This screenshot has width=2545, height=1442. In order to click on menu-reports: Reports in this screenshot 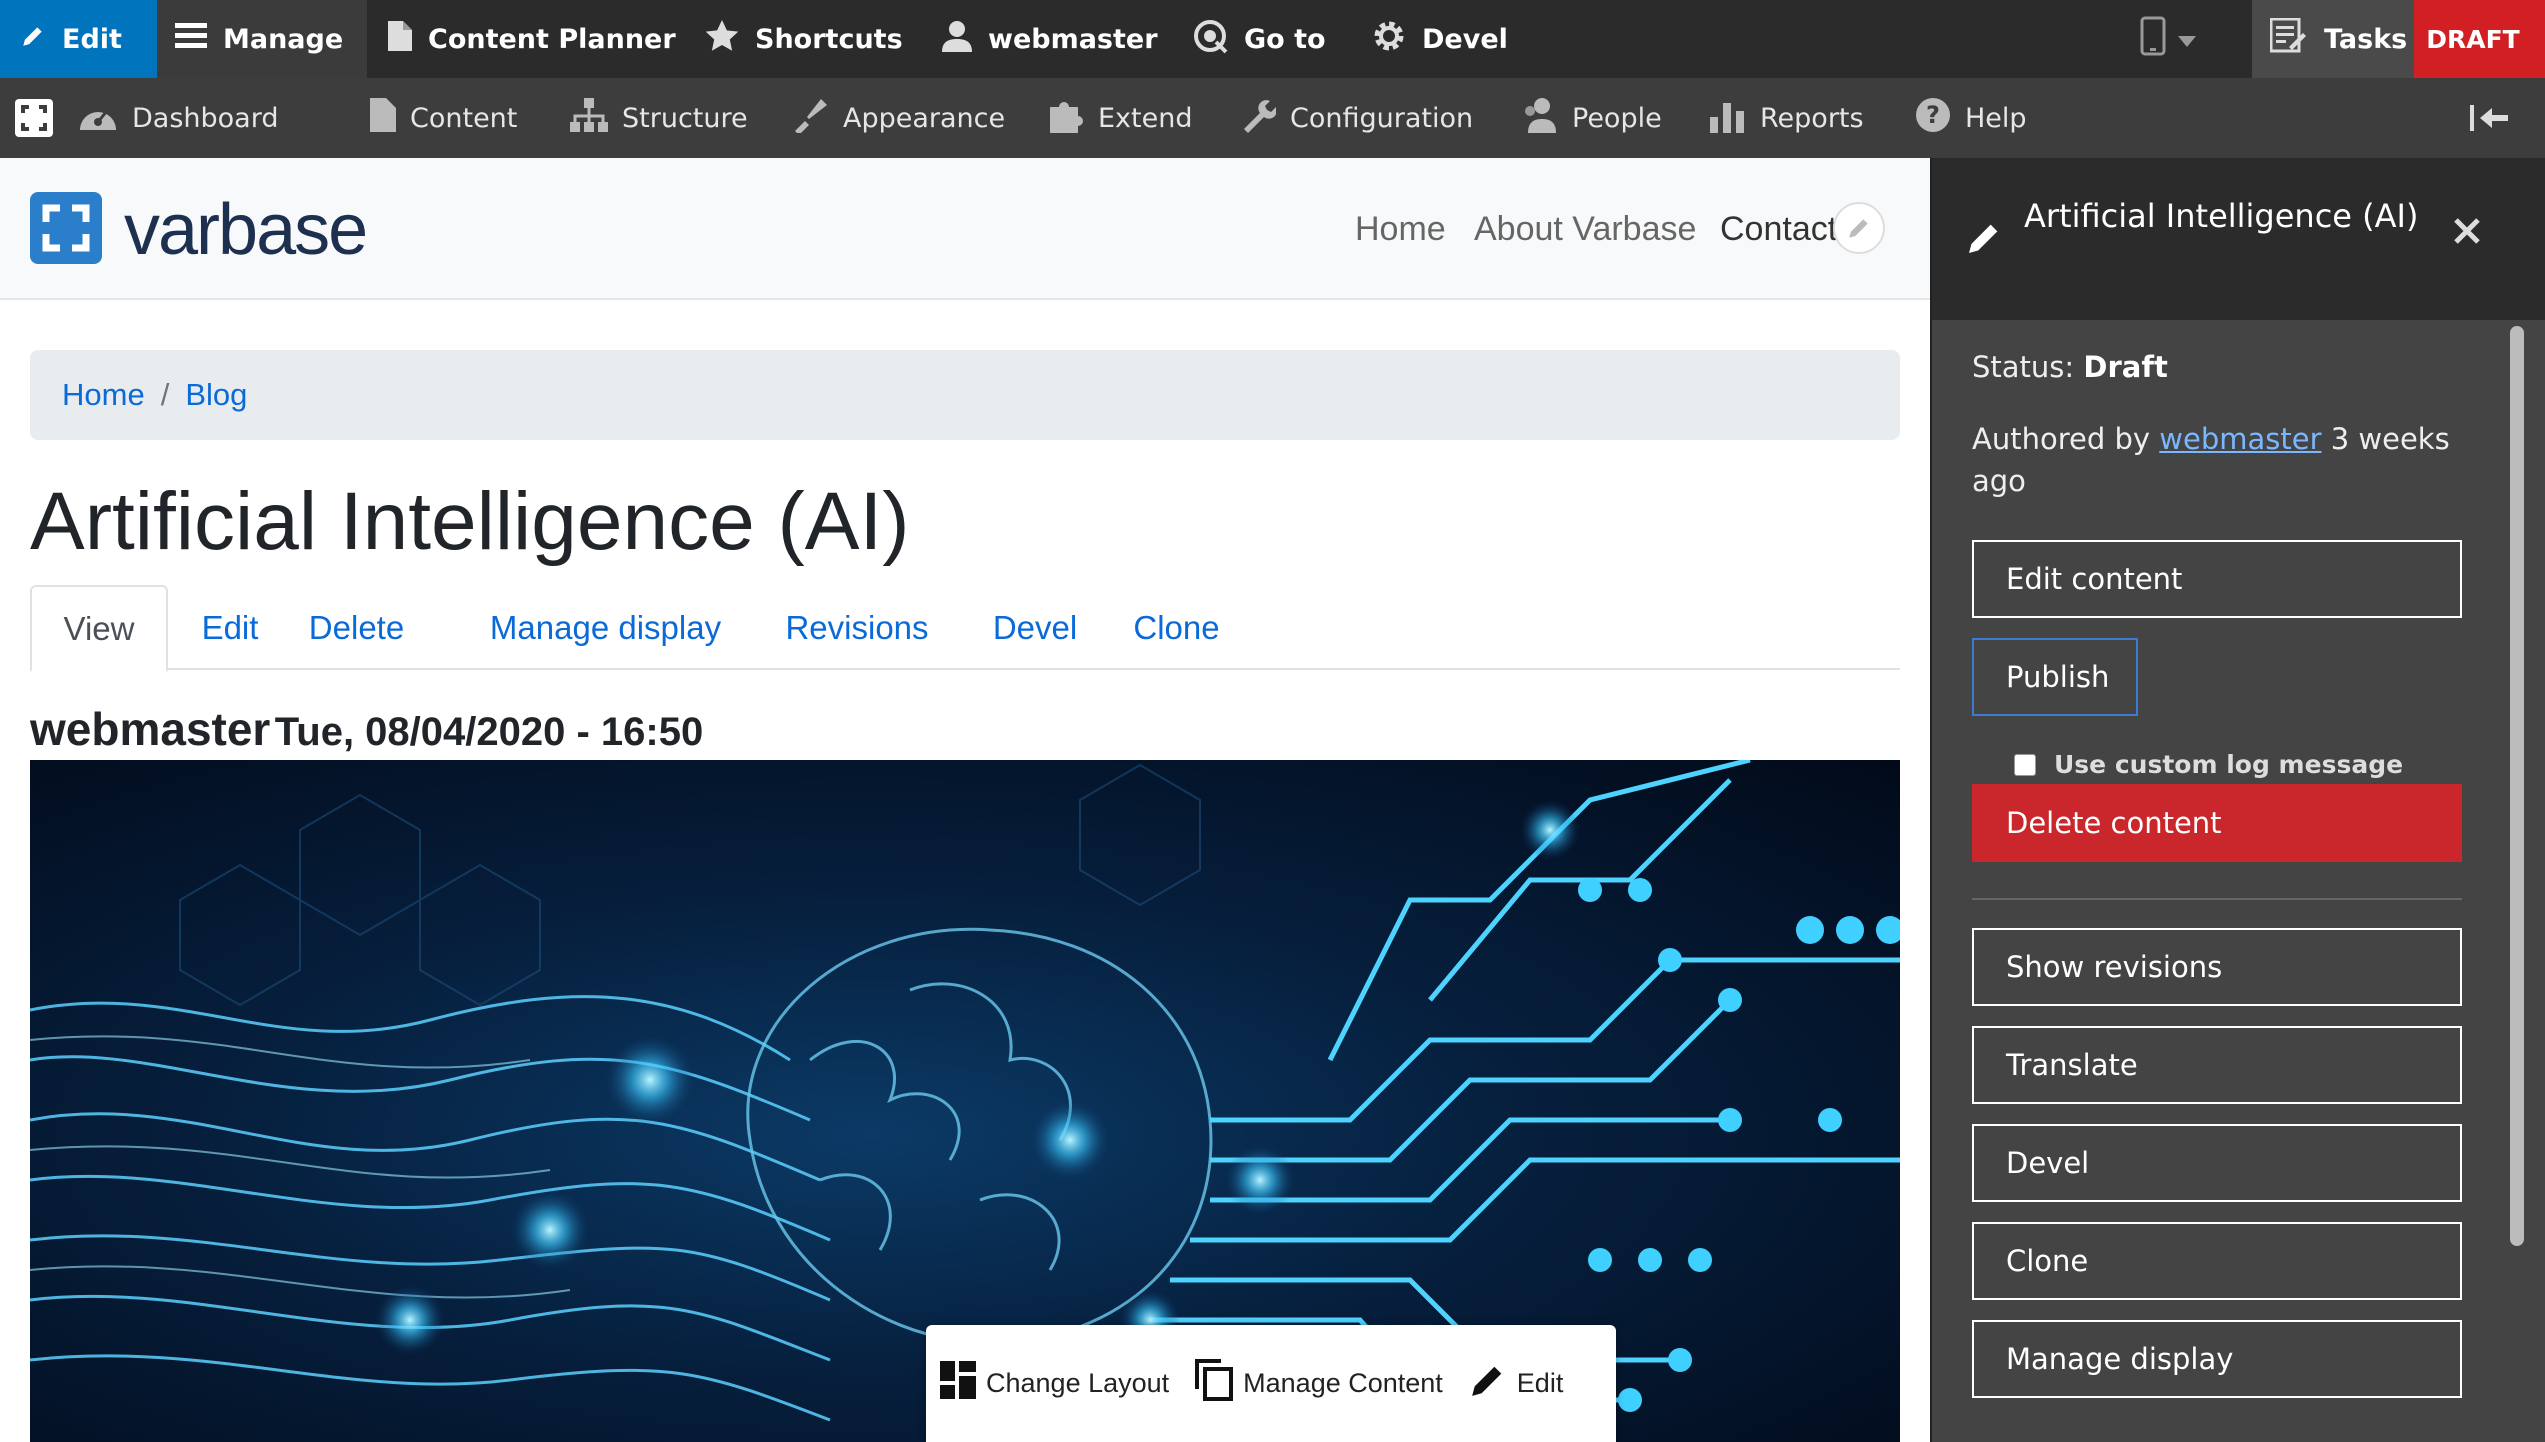, I will do `click(1787, 118)`.